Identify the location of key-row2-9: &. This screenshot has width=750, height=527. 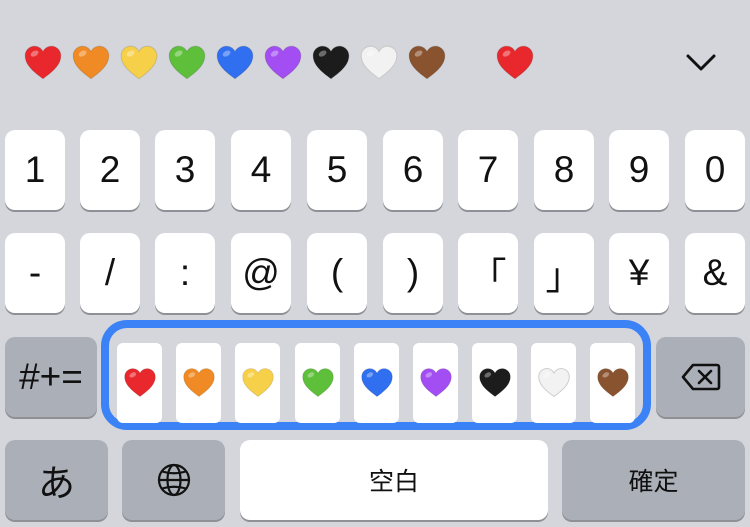
(715, 273).